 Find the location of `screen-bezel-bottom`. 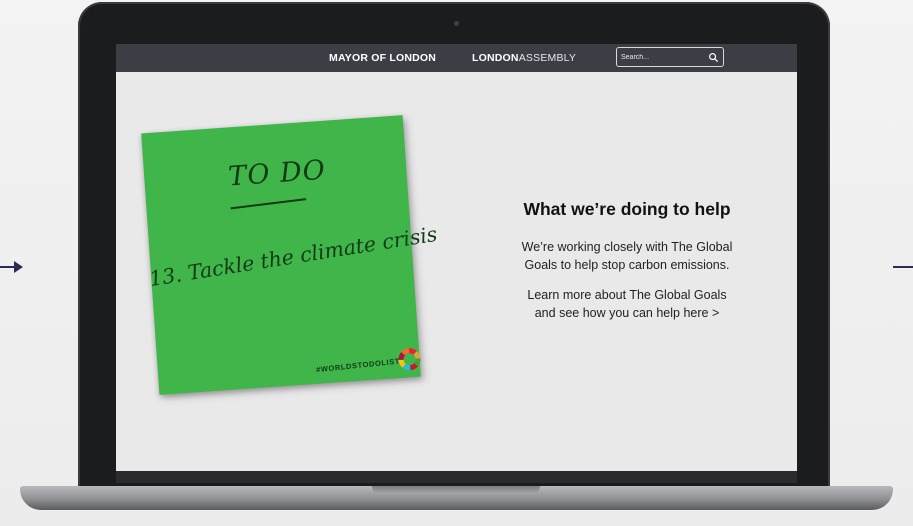

screen-bezel-bottom is located at coordinates (456, 477).